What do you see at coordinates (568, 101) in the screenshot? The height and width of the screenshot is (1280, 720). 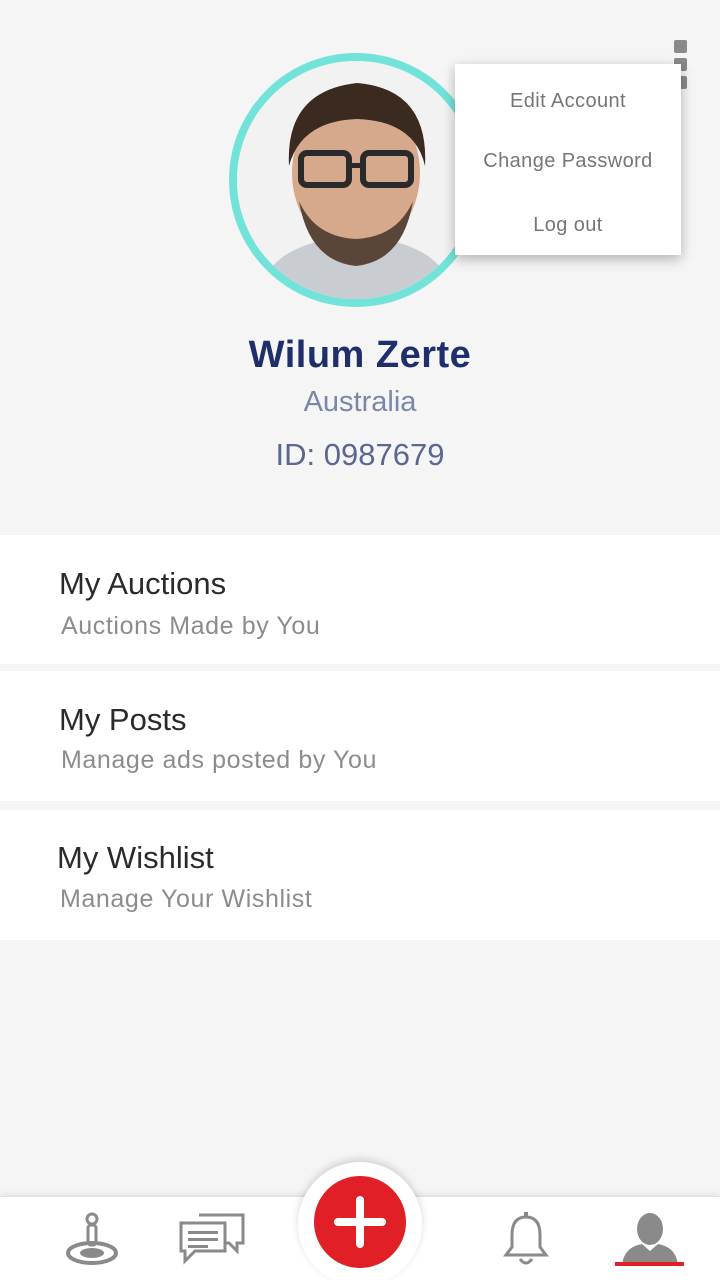 I see `menu-item-edit-account: Edit Account` at bounding box center [568, 101].